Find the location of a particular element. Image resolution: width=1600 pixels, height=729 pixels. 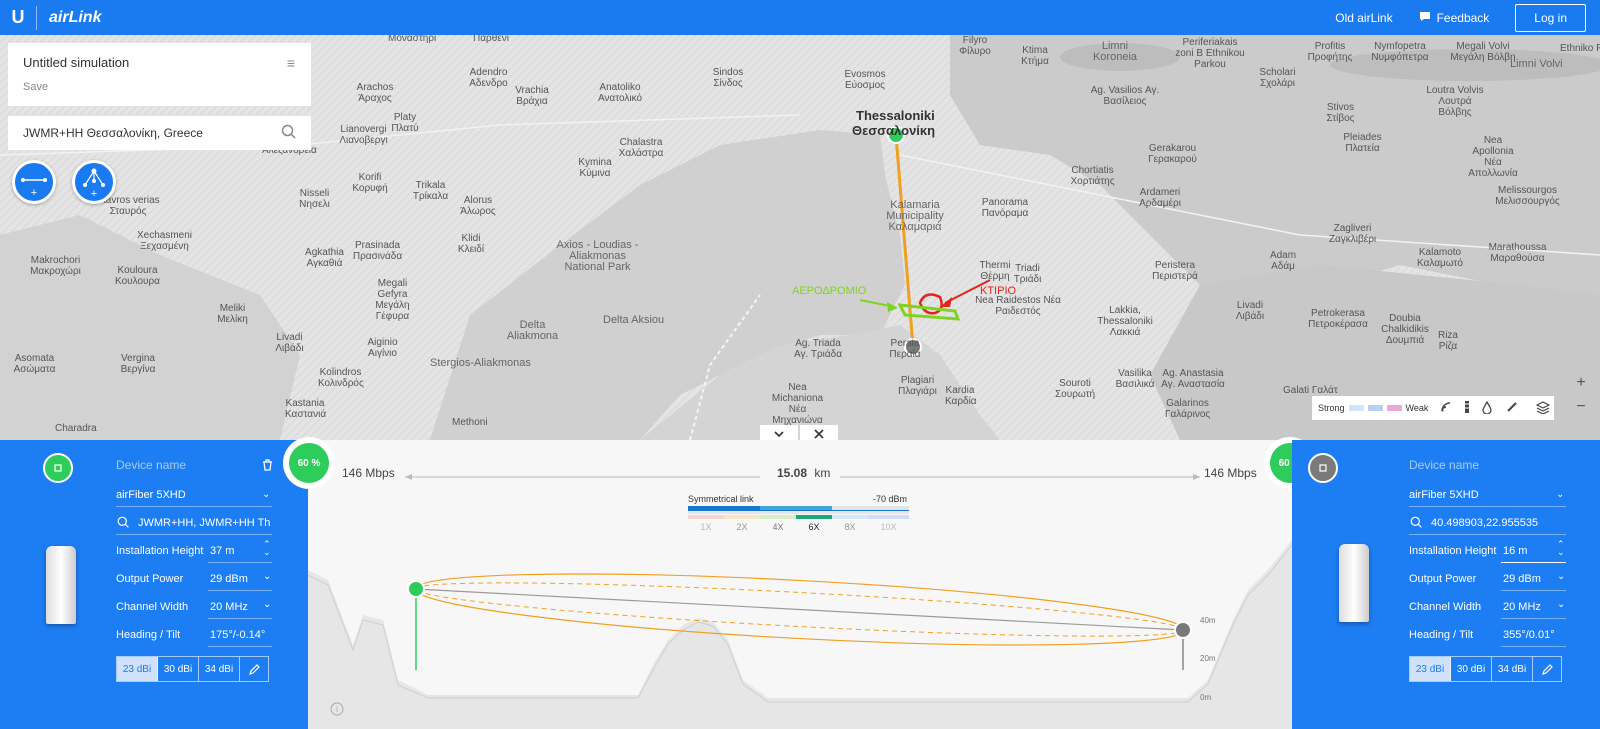

search-input: JWMR+HH Θεσσαλονίκη, Greece is located at coordinates (113, 133).